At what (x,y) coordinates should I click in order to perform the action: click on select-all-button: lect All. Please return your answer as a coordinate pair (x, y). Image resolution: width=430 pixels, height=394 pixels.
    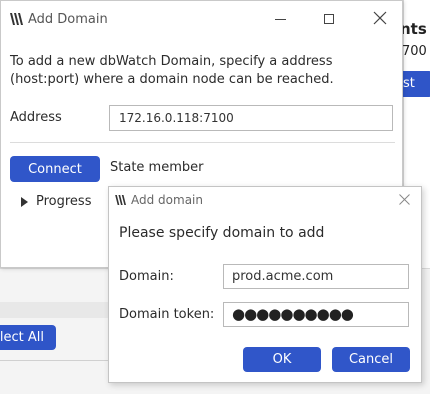
    Looking at the image, I should click on (28, 337).